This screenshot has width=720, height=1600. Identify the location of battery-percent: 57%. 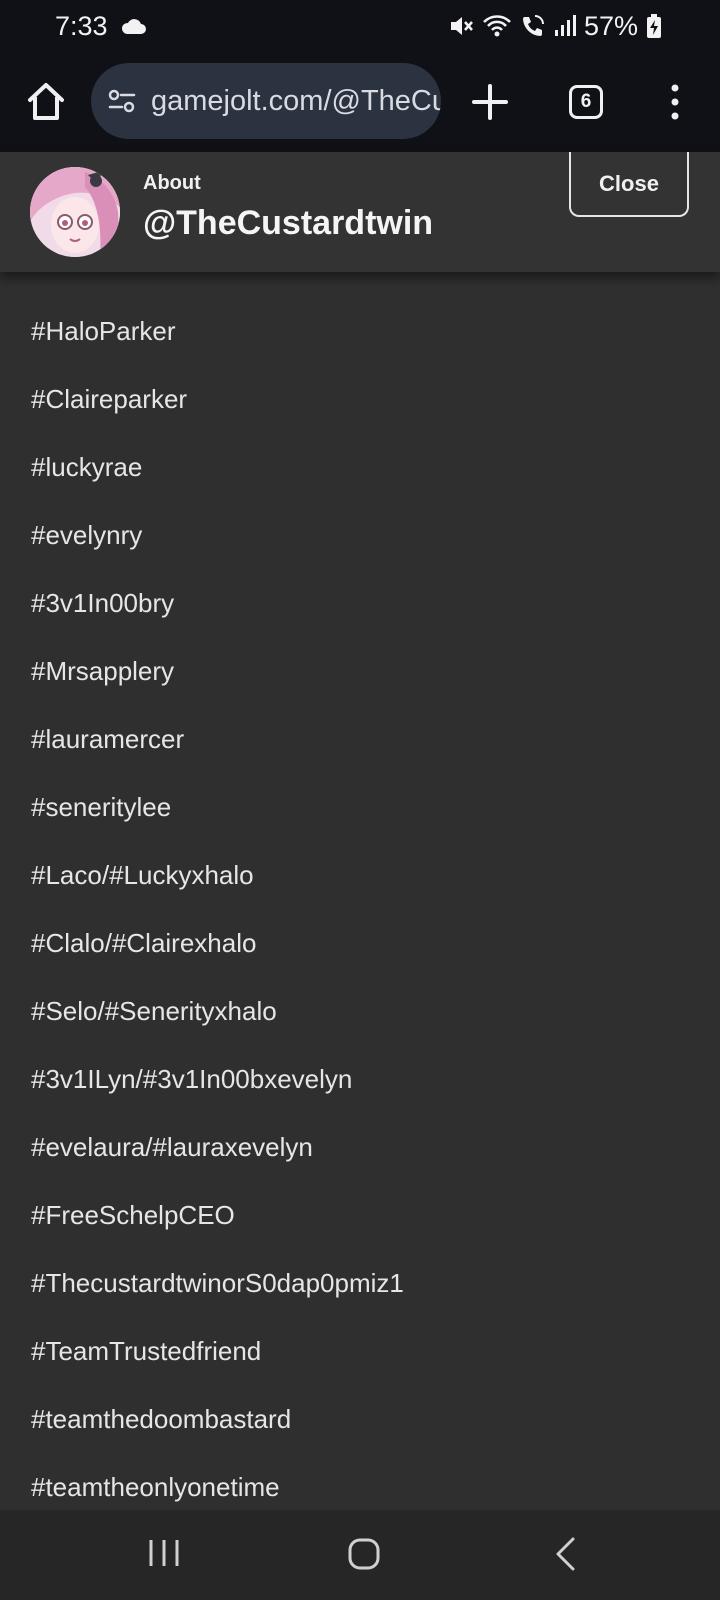
(610, 25).